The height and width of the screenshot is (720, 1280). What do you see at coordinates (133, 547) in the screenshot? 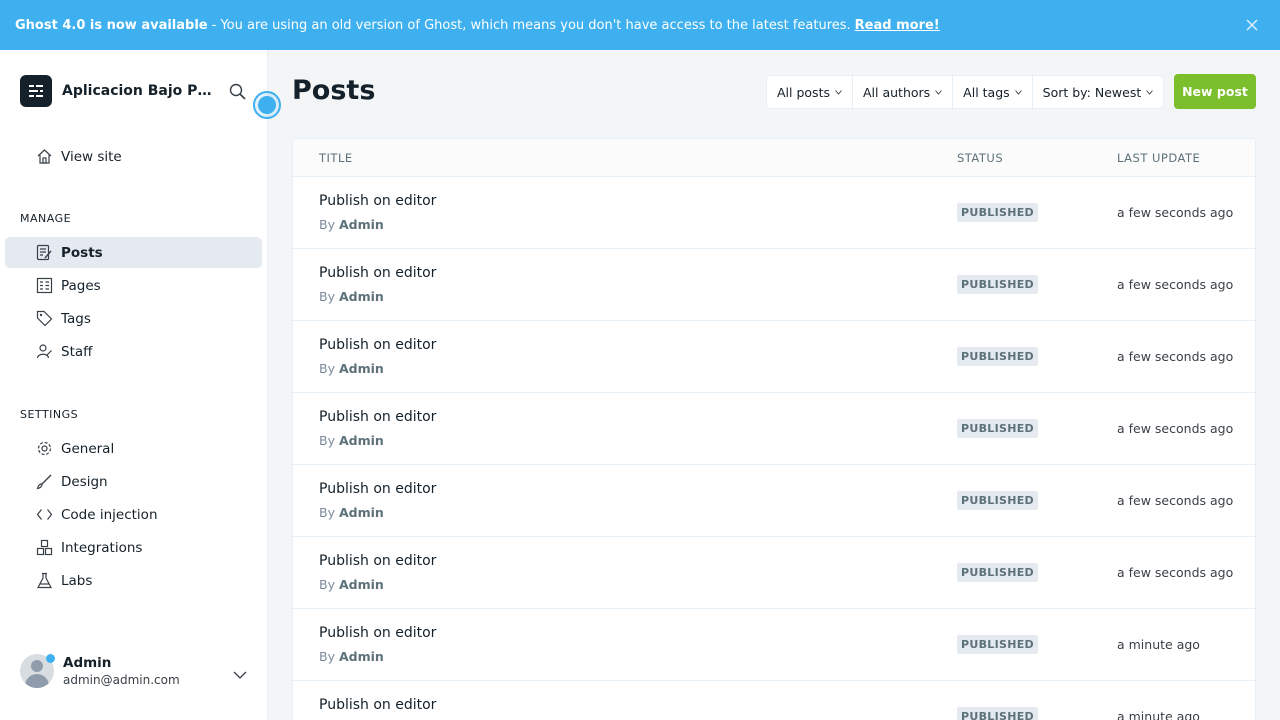
I see `nav-integrations: Integrations` at bounding box center [133, 547].